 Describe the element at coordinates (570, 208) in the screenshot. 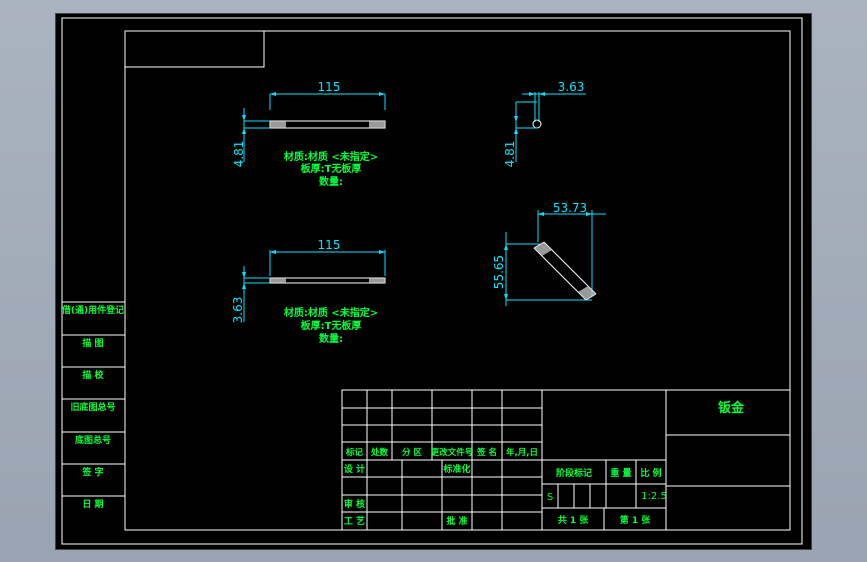

I see `dim-width-br: 53.73` at that location.